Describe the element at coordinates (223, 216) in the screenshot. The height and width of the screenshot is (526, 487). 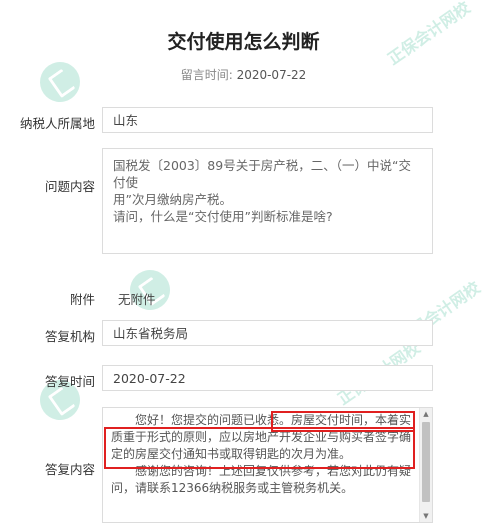
I see `question-line: 请问，什么是“交付使用”判断标准是啥?` at that location.